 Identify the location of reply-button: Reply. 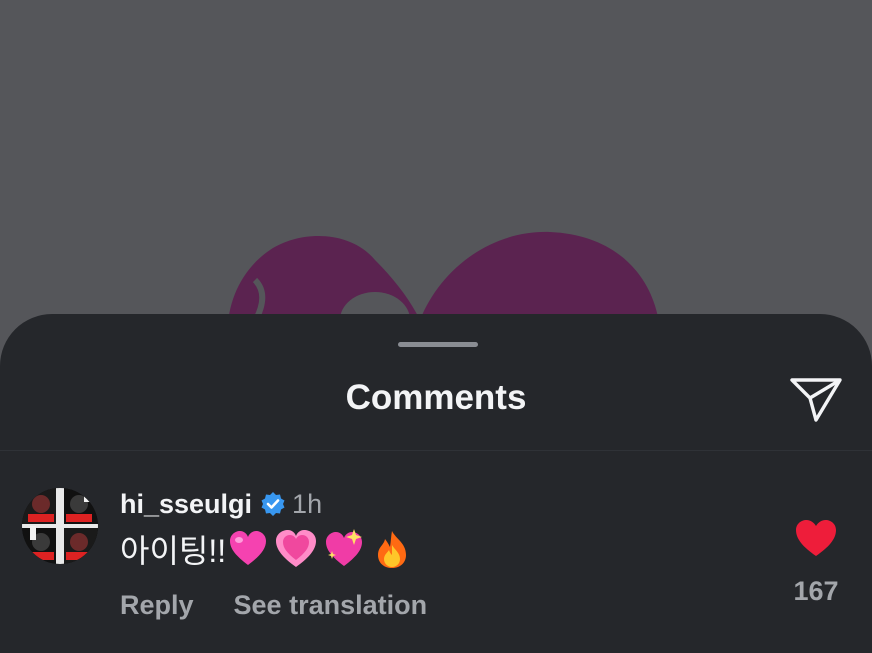
(157, 605).